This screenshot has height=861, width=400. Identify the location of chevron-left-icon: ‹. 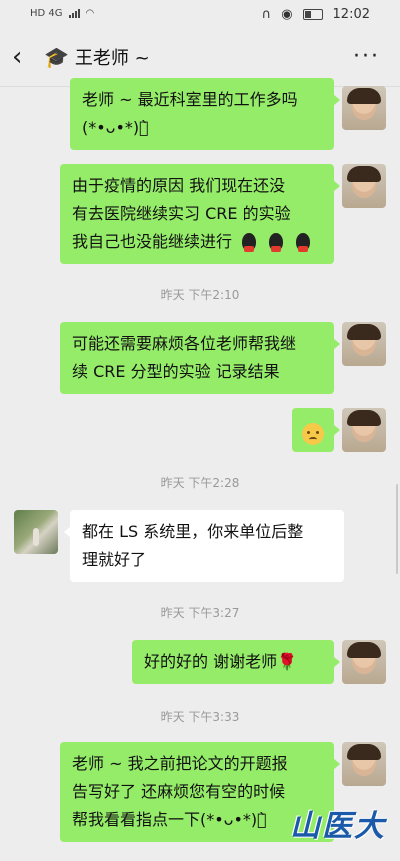
(17, 57).